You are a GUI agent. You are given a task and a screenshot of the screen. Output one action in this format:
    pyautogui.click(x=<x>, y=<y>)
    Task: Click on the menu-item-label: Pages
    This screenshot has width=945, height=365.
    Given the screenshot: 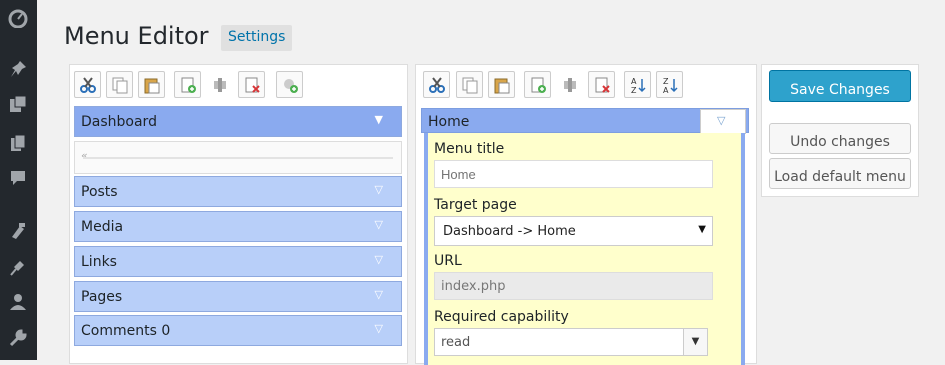 What is the action you would take?
    pyautogui.click(x=102, y=297)
    